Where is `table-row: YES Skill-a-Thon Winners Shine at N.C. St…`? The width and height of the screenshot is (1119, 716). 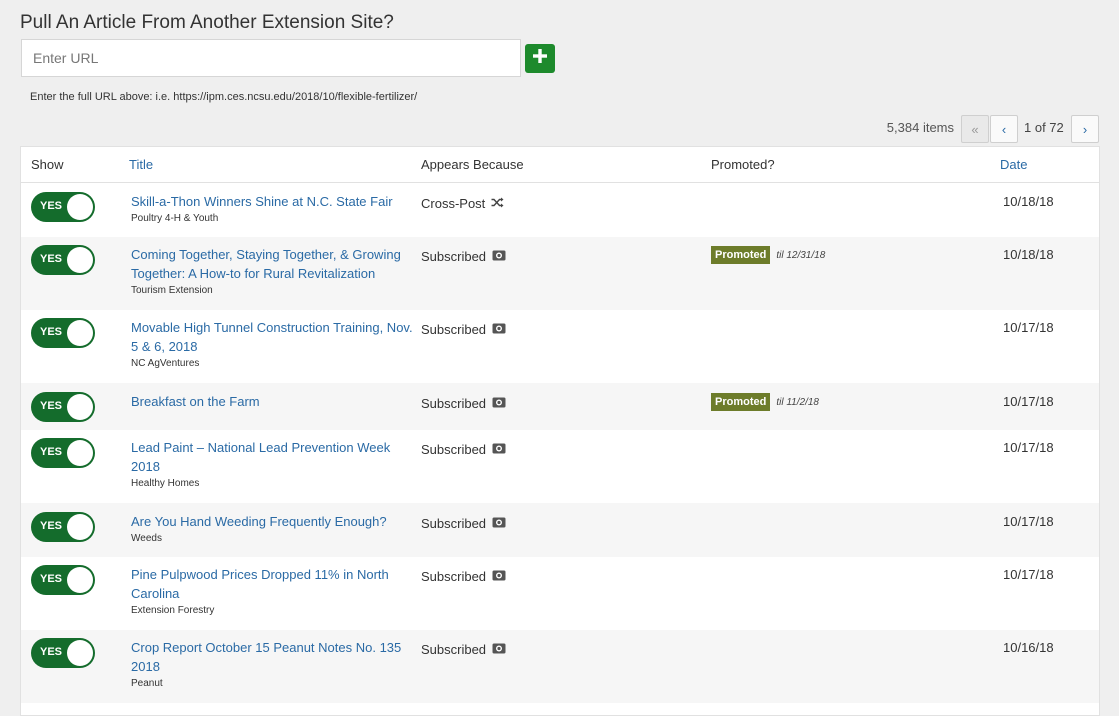 table-row: YES Skill-a-Thon Winners Shine at N.C. St… is located at coordinates (560, 210).